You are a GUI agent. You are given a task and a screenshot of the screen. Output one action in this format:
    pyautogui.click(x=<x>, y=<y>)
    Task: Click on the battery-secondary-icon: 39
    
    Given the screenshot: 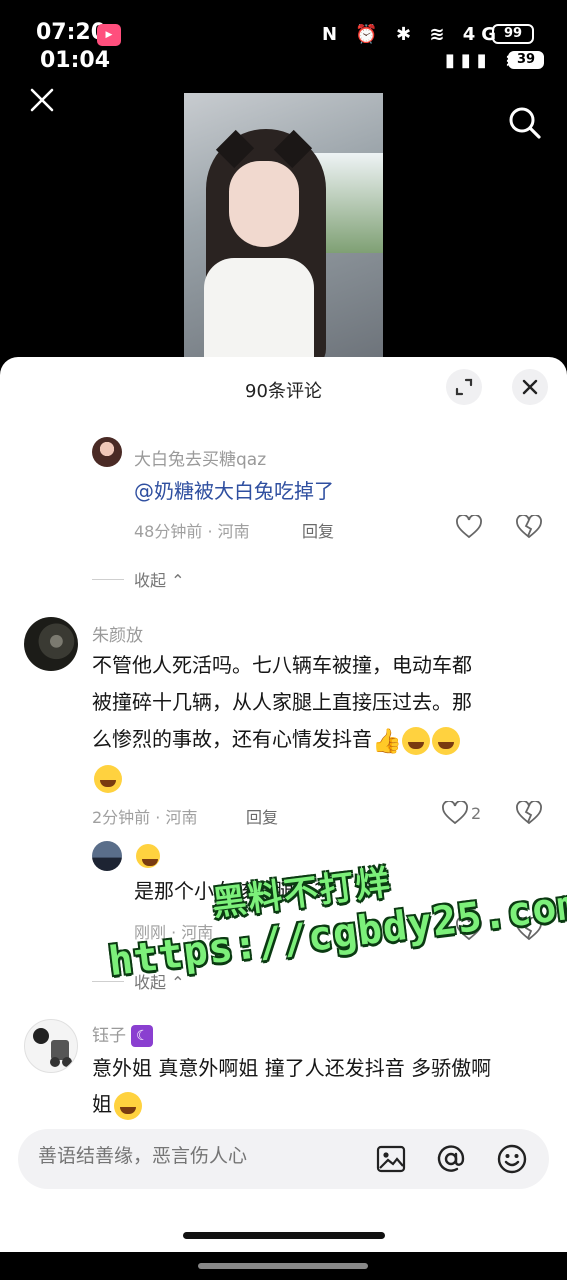 What is the action you would take?
    pyautogui.click(x=526, y=60)
    